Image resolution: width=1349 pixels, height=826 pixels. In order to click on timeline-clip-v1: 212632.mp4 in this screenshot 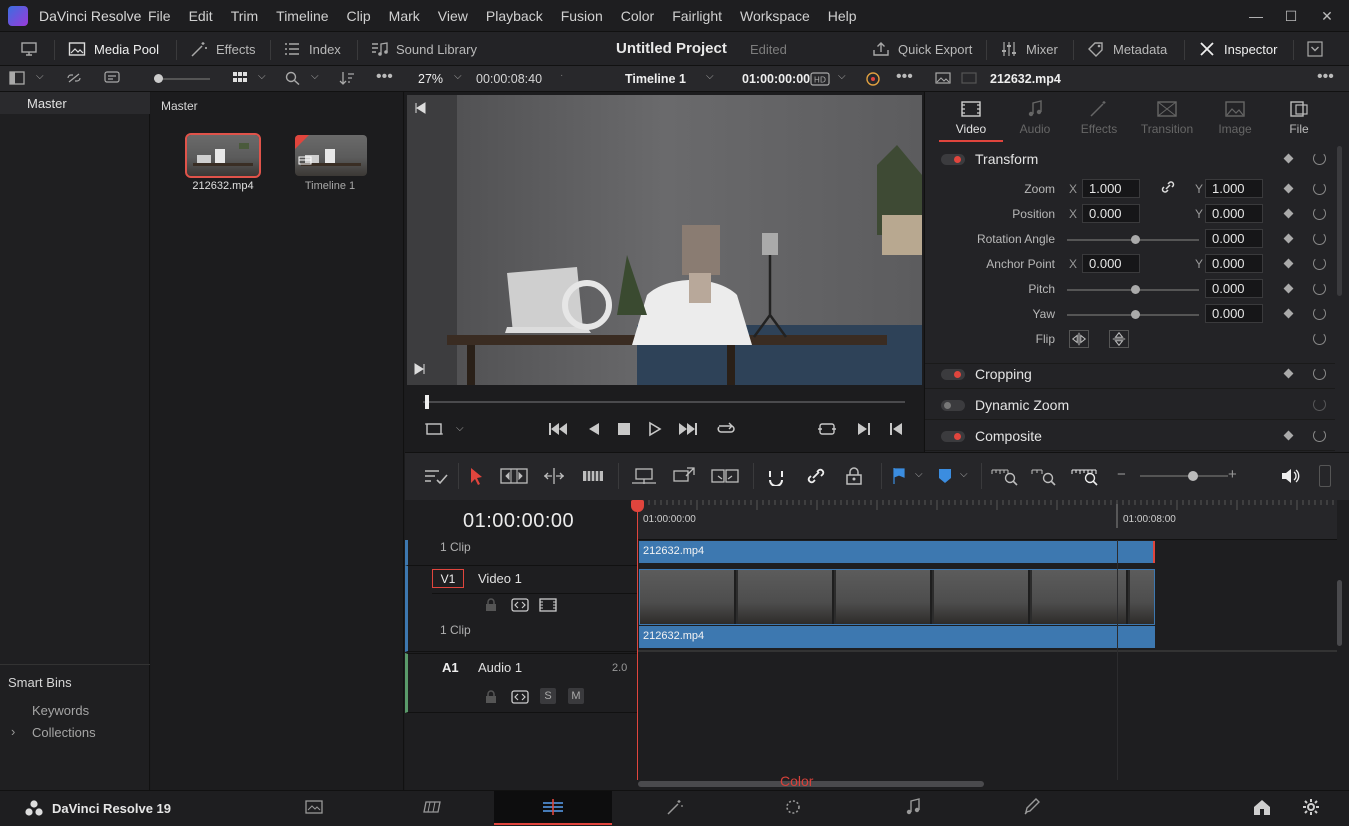, I will do `click(897, 637)`.